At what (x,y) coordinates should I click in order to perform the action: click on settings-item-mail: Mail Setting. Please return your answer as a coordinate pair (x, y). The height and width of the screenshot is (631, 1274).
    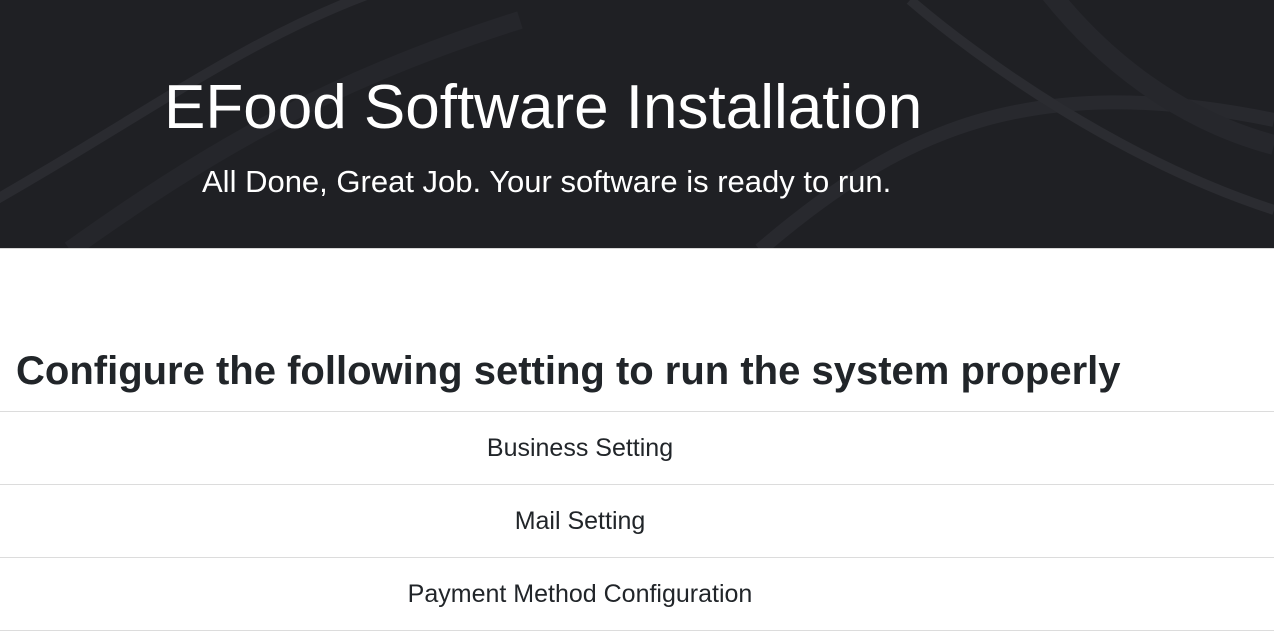
    Looking at the image, I should click on (637, 521).